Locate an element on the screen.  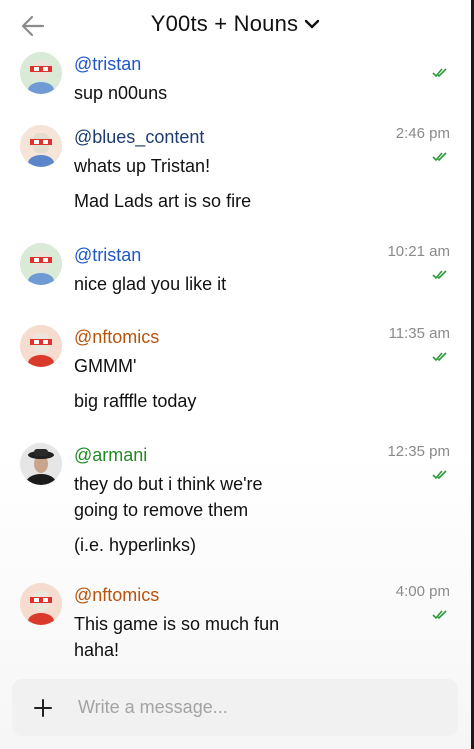
chevron-down-icon is located at coordinates (312, 24).